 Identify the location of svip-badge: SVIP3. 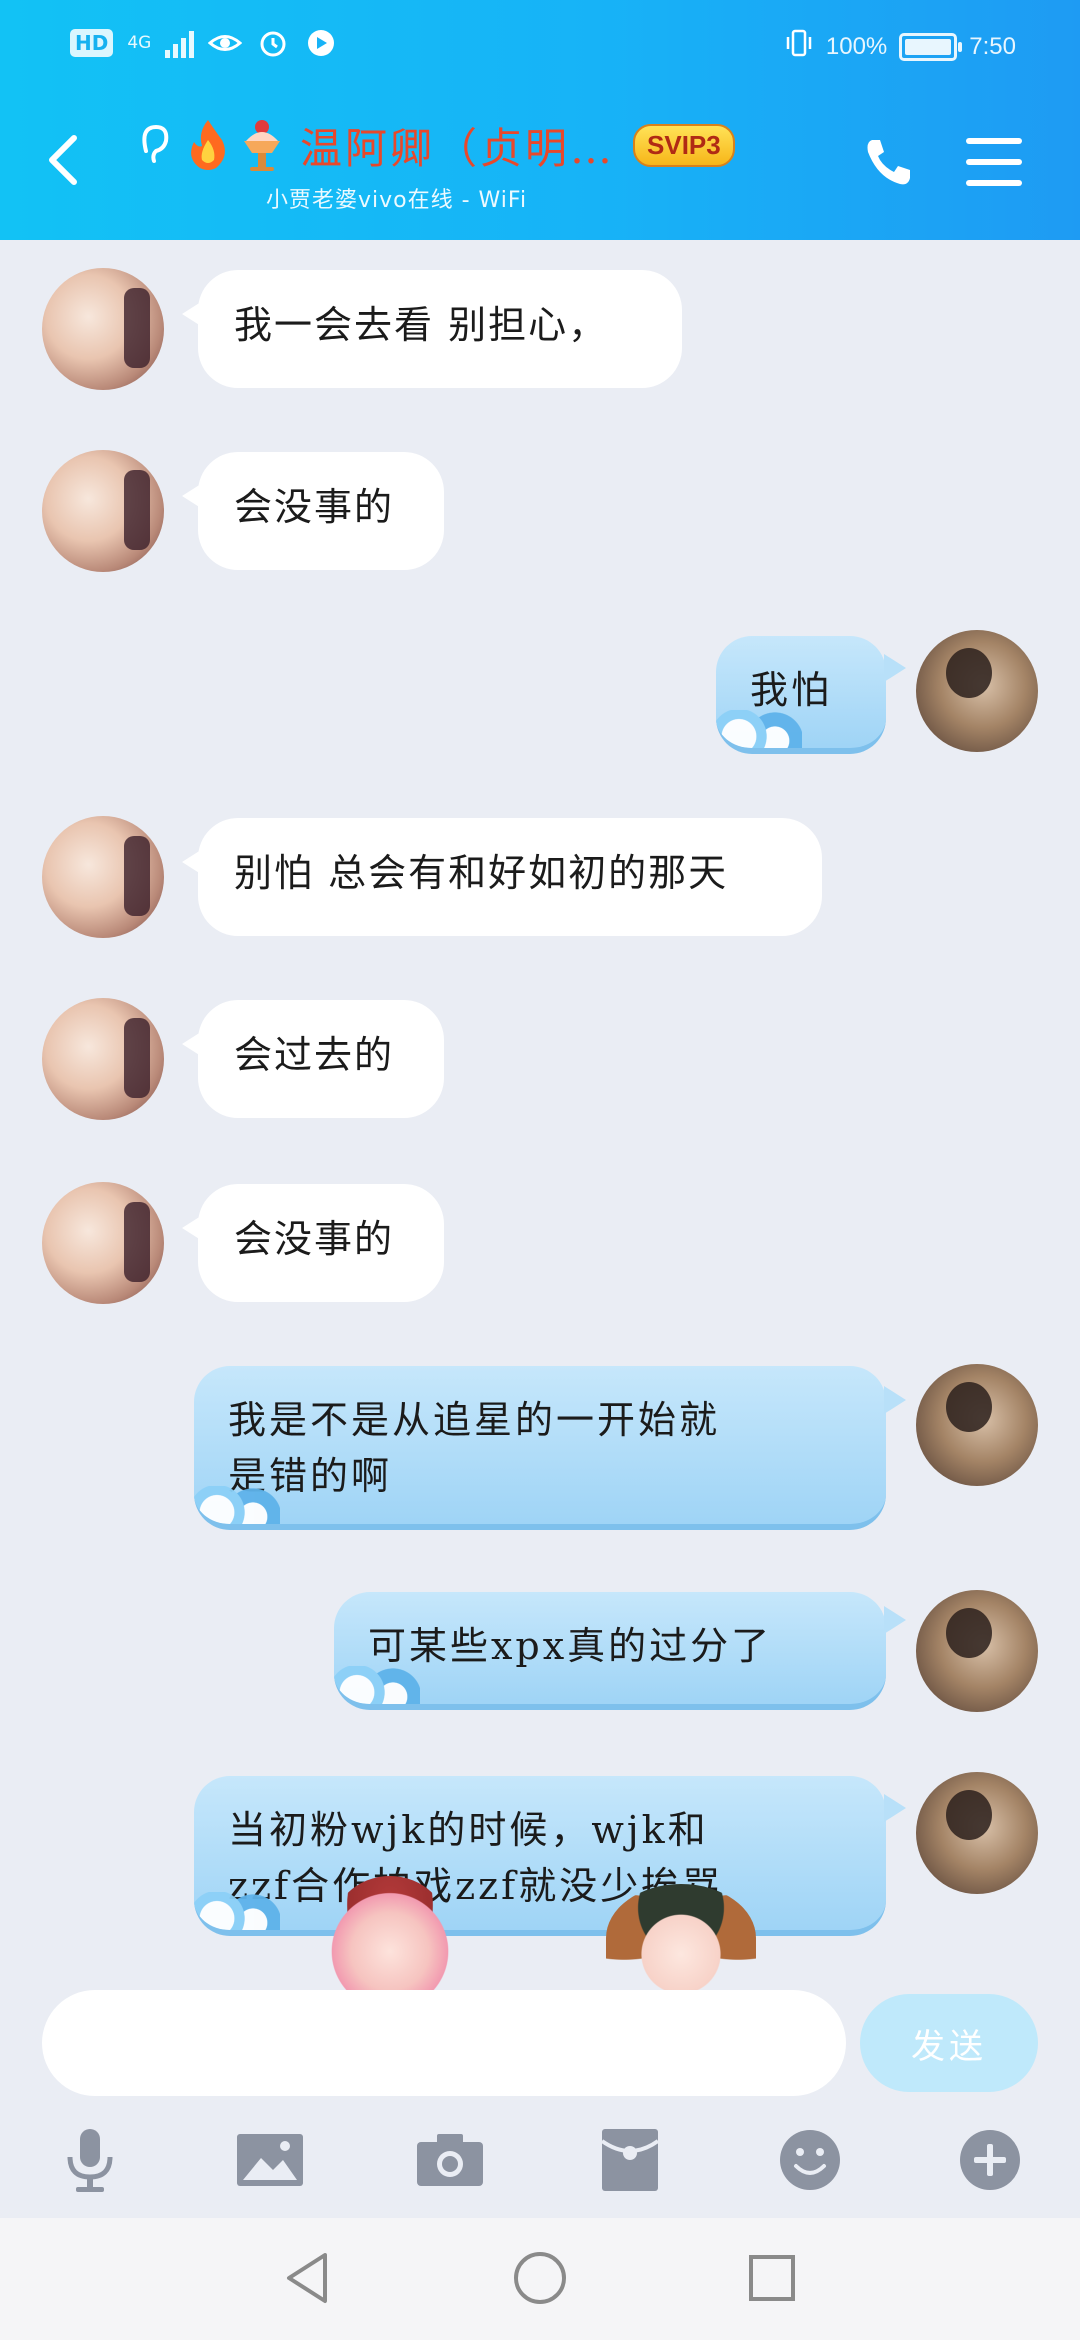
(684, 145).